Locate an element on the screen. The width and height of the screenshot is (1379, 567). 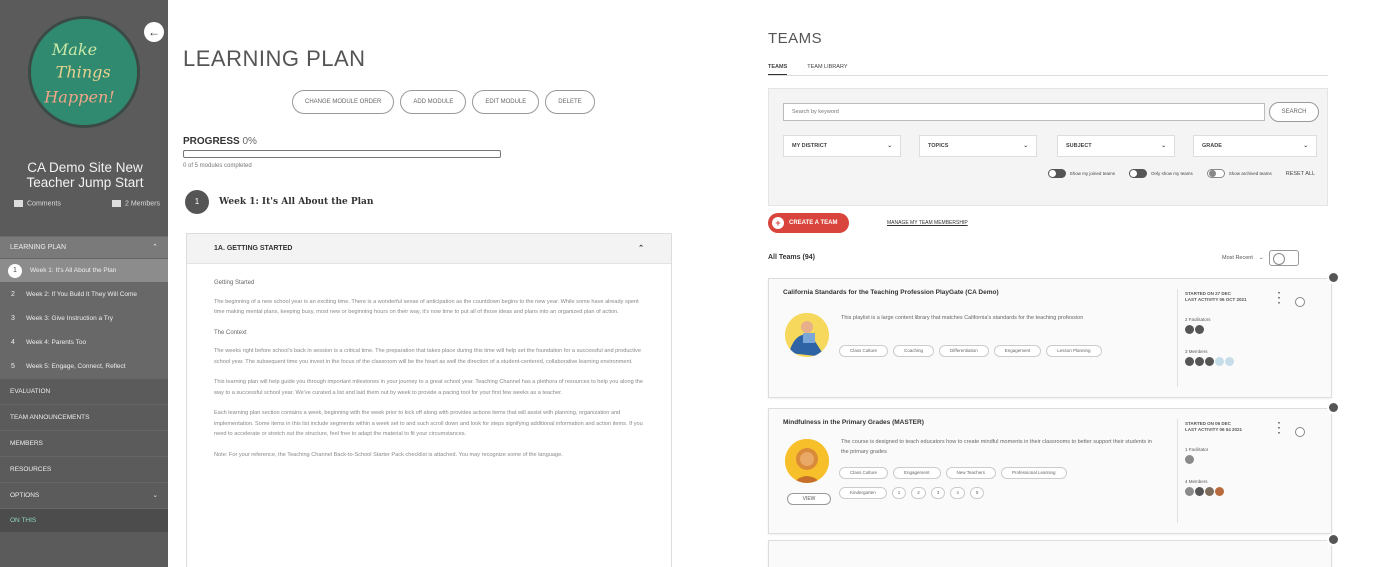
week-number-badge: 1 is located at coordinates (197, 202).